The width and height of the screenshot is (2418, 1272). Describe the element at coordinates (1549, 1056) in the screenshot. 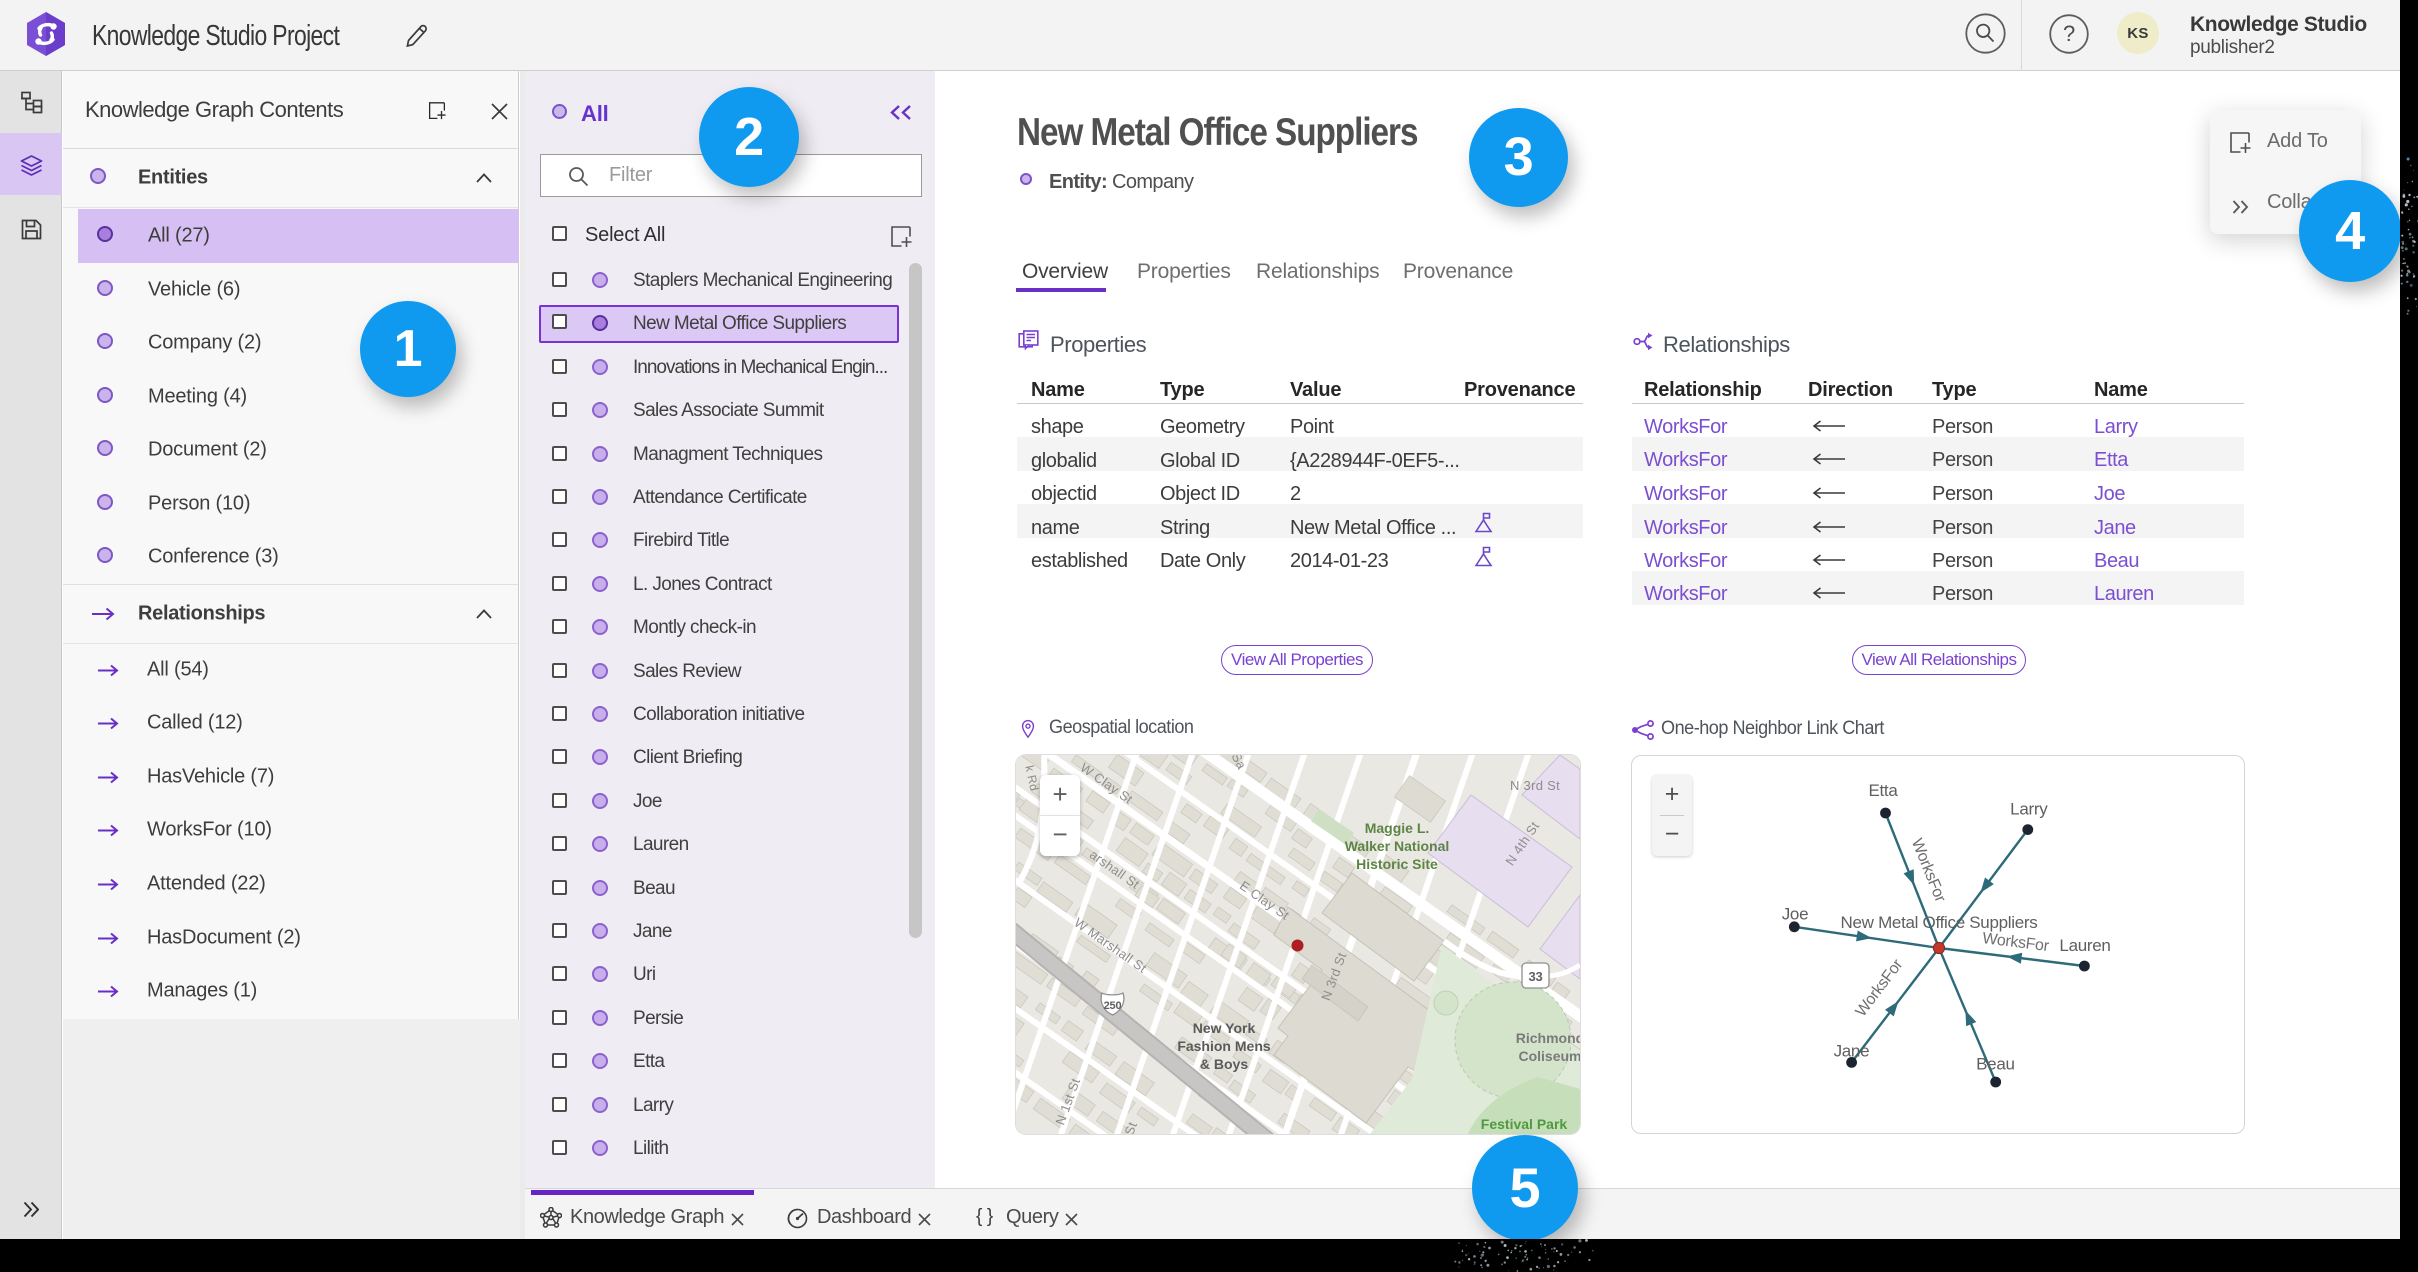

I see `svg-text: Coliseum` at that location.